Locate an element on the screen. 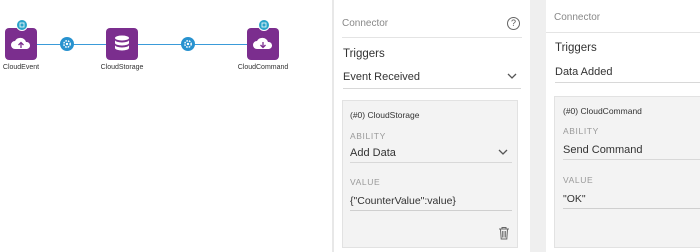 The height and width of the screenshot is (252, 700). ability-select: Send Command is located at coordinates (631, 152).